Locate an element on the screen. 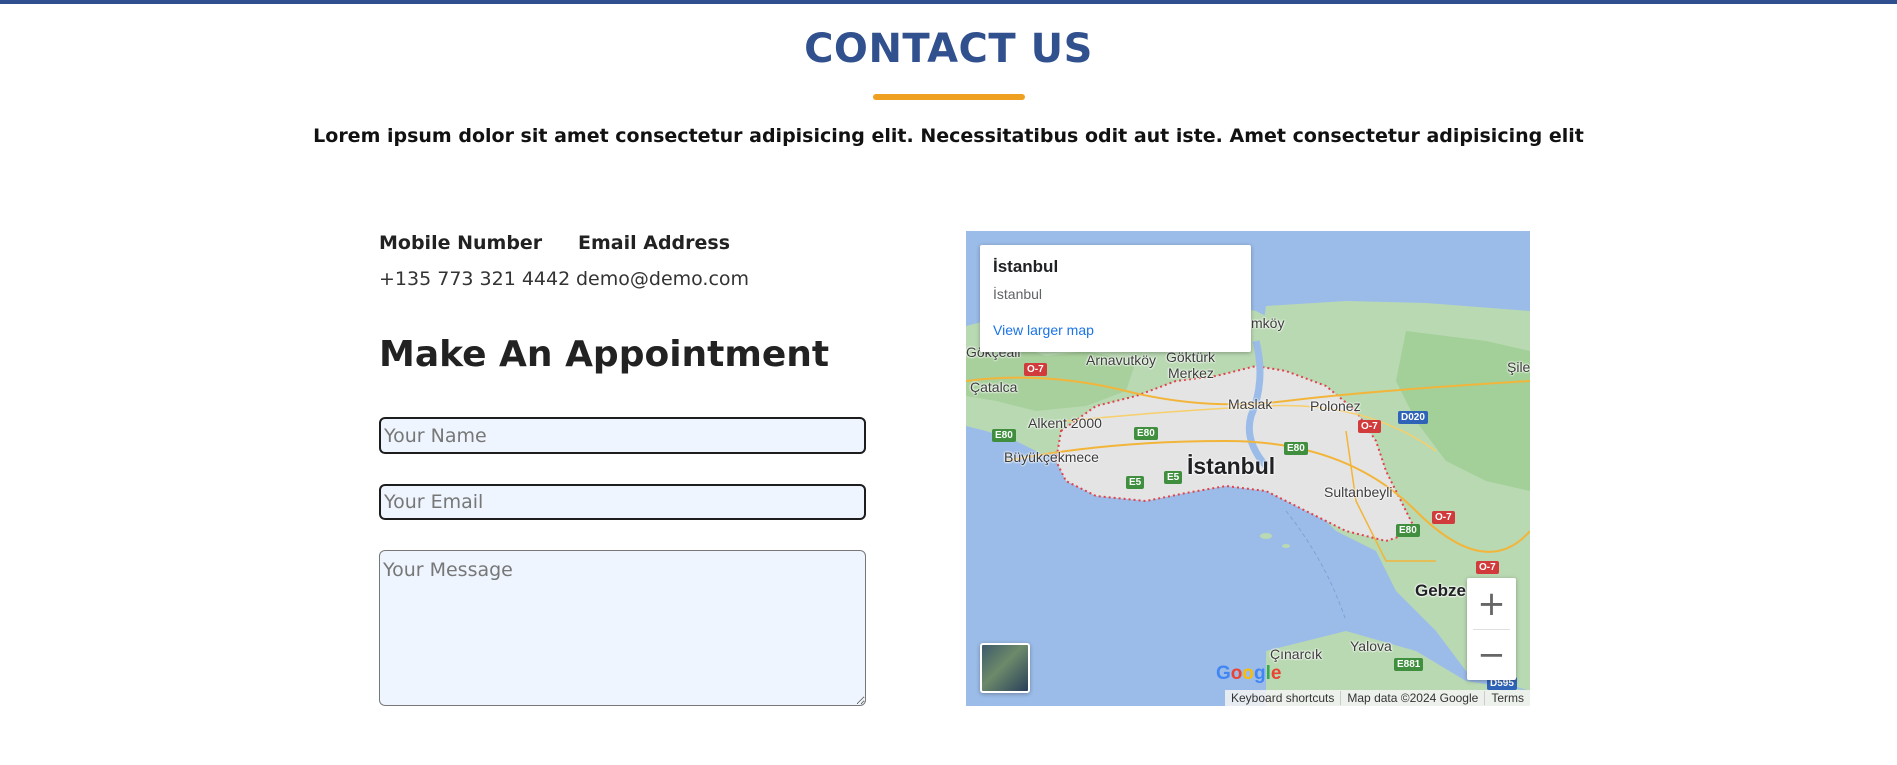  email-address-label: Email Address is located at coordinates (654, 243).